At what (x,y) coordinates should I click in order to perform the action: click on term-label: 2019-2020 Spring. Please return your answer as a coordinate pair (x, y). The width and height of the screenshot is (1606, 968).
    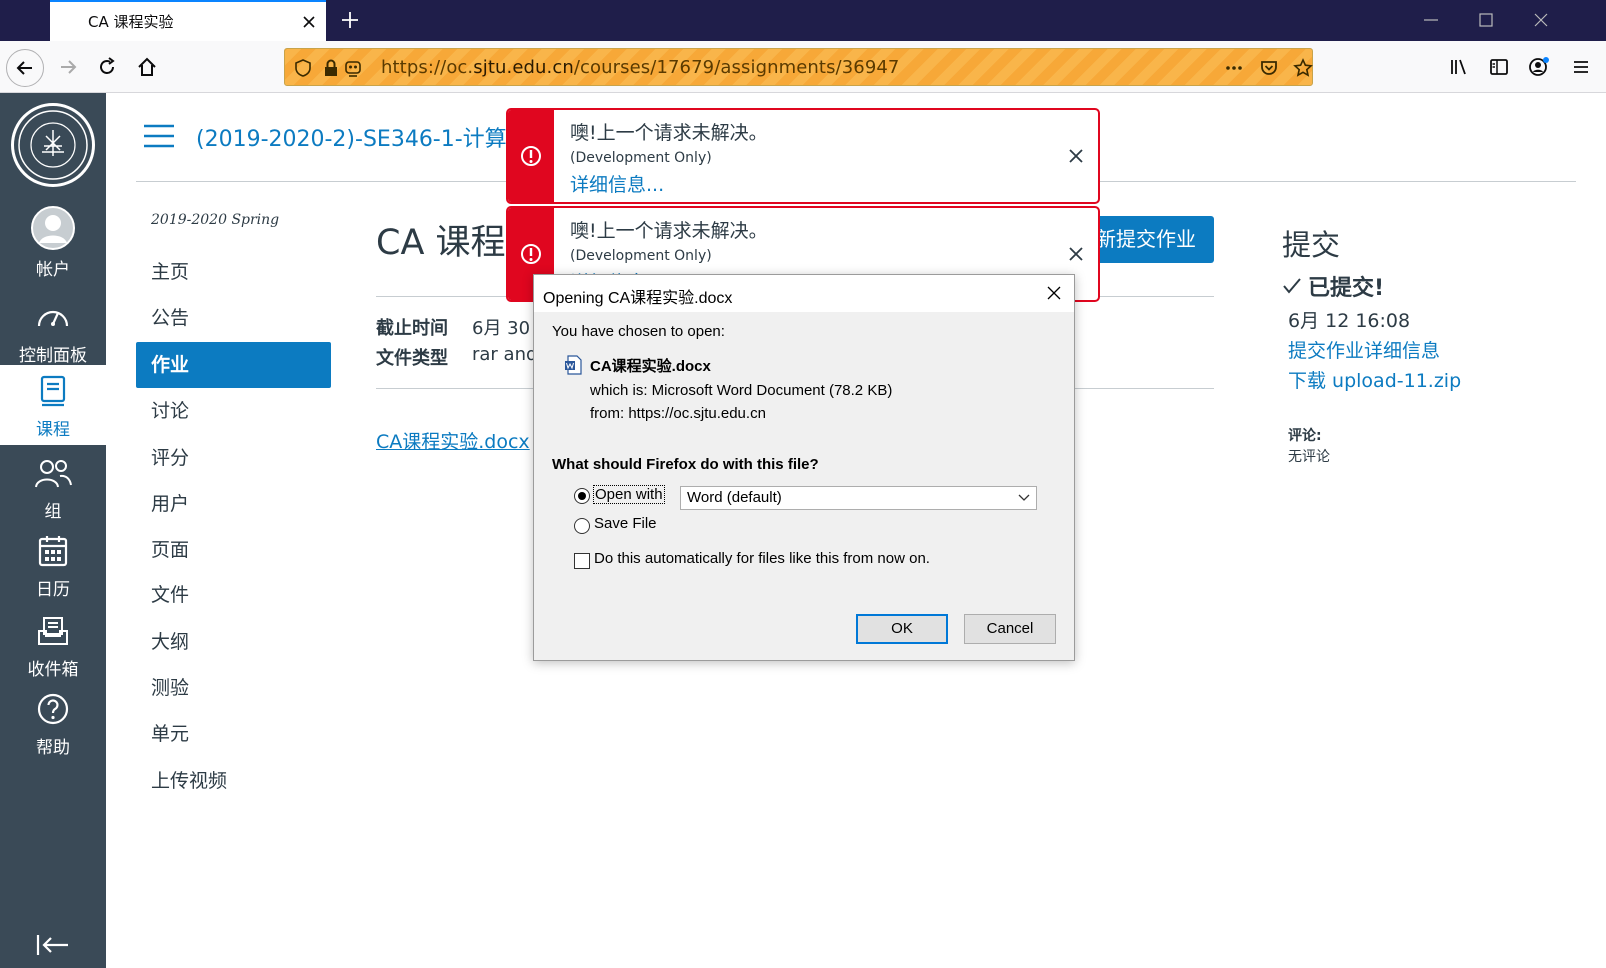
    Looking at the image, I should click on (215, 220).